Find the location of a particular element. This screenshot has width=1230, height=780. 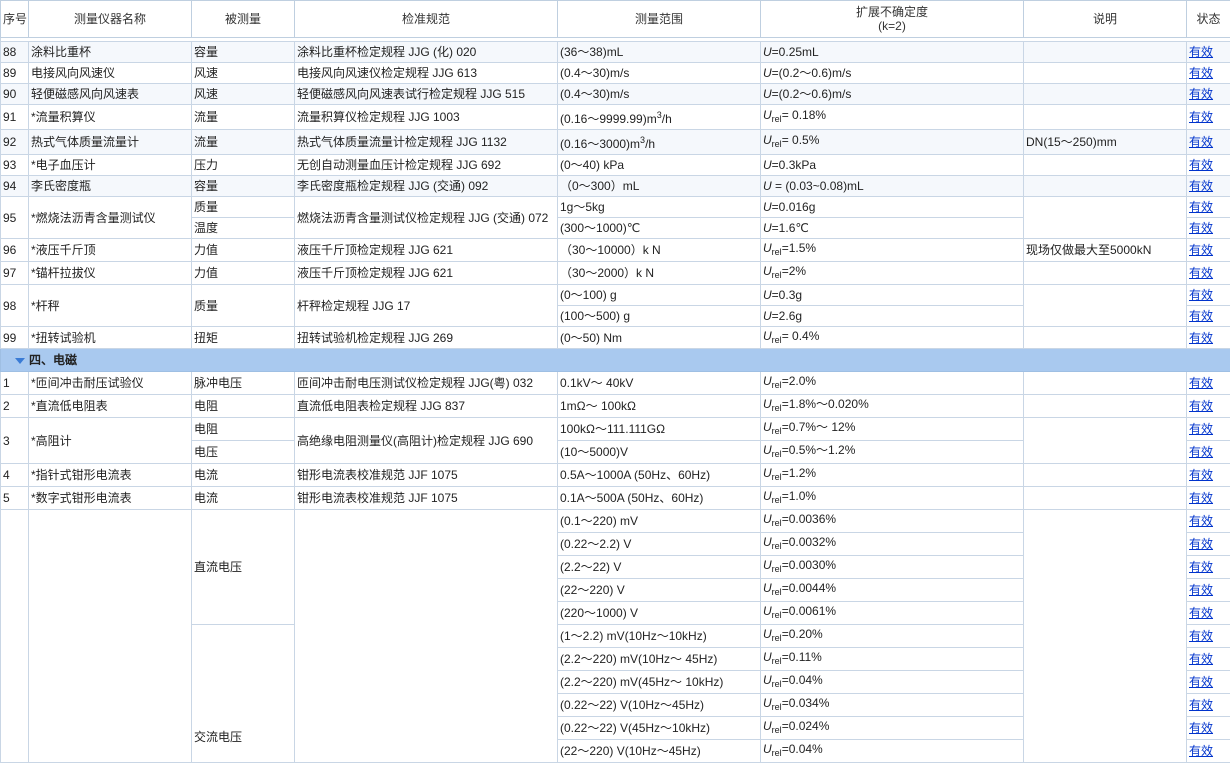

cell-quantity: 流量 is located at coordinates (243, 117).